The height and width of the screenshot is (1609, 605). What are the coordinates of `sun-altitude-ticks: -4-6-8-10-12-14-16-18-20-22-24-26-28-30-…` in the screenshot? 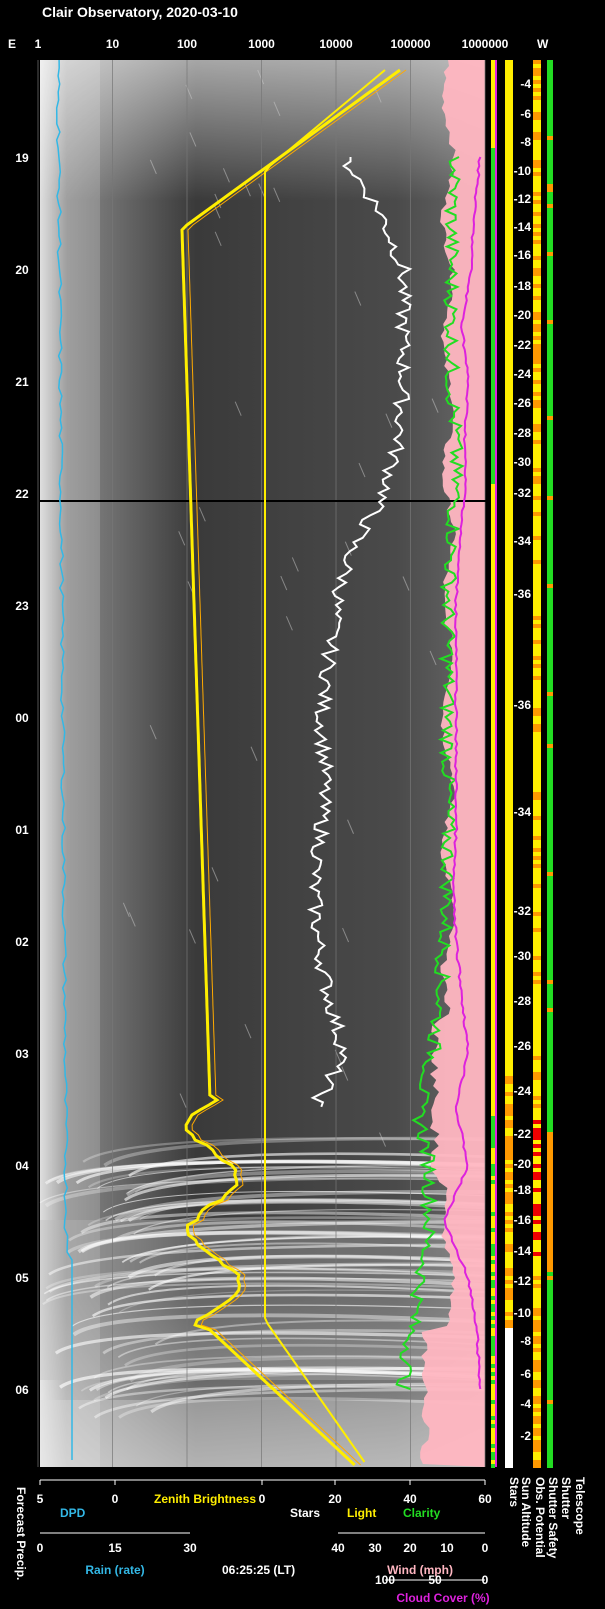 It's located at (523, 760).